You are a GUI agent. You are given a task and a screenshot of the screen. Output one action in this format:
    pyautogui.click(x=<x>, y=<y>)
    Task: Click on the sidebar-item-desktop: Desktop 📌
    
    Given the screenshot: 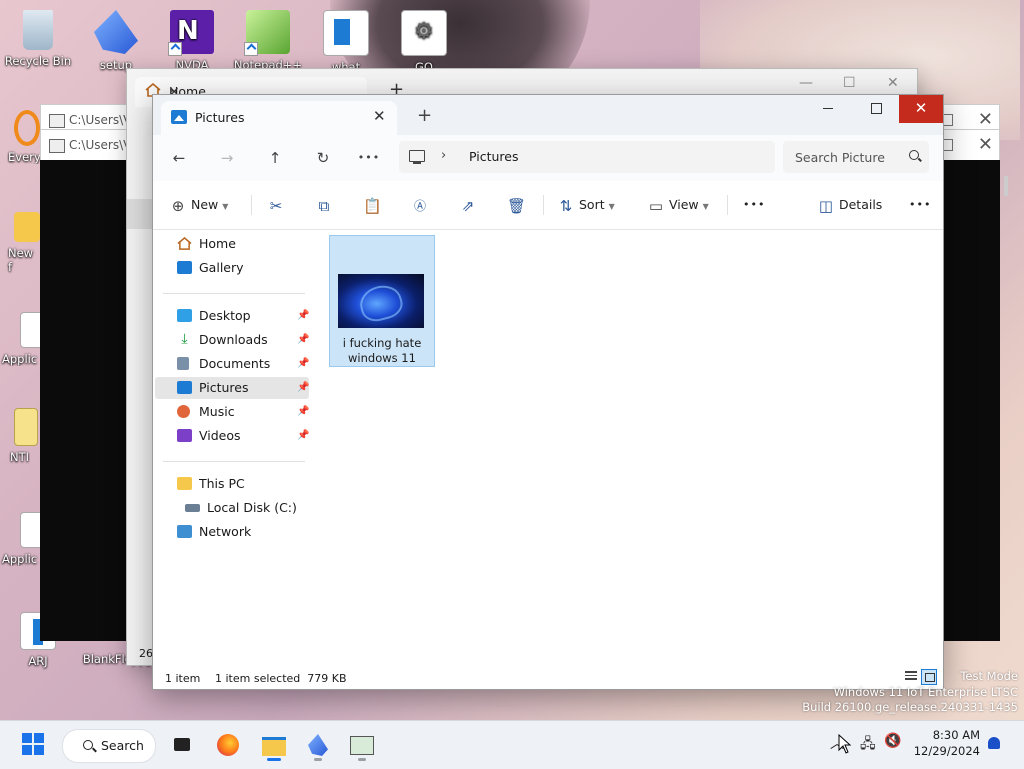 What is the action you would take?
    pyautogui.click(x=232, y=316)
    